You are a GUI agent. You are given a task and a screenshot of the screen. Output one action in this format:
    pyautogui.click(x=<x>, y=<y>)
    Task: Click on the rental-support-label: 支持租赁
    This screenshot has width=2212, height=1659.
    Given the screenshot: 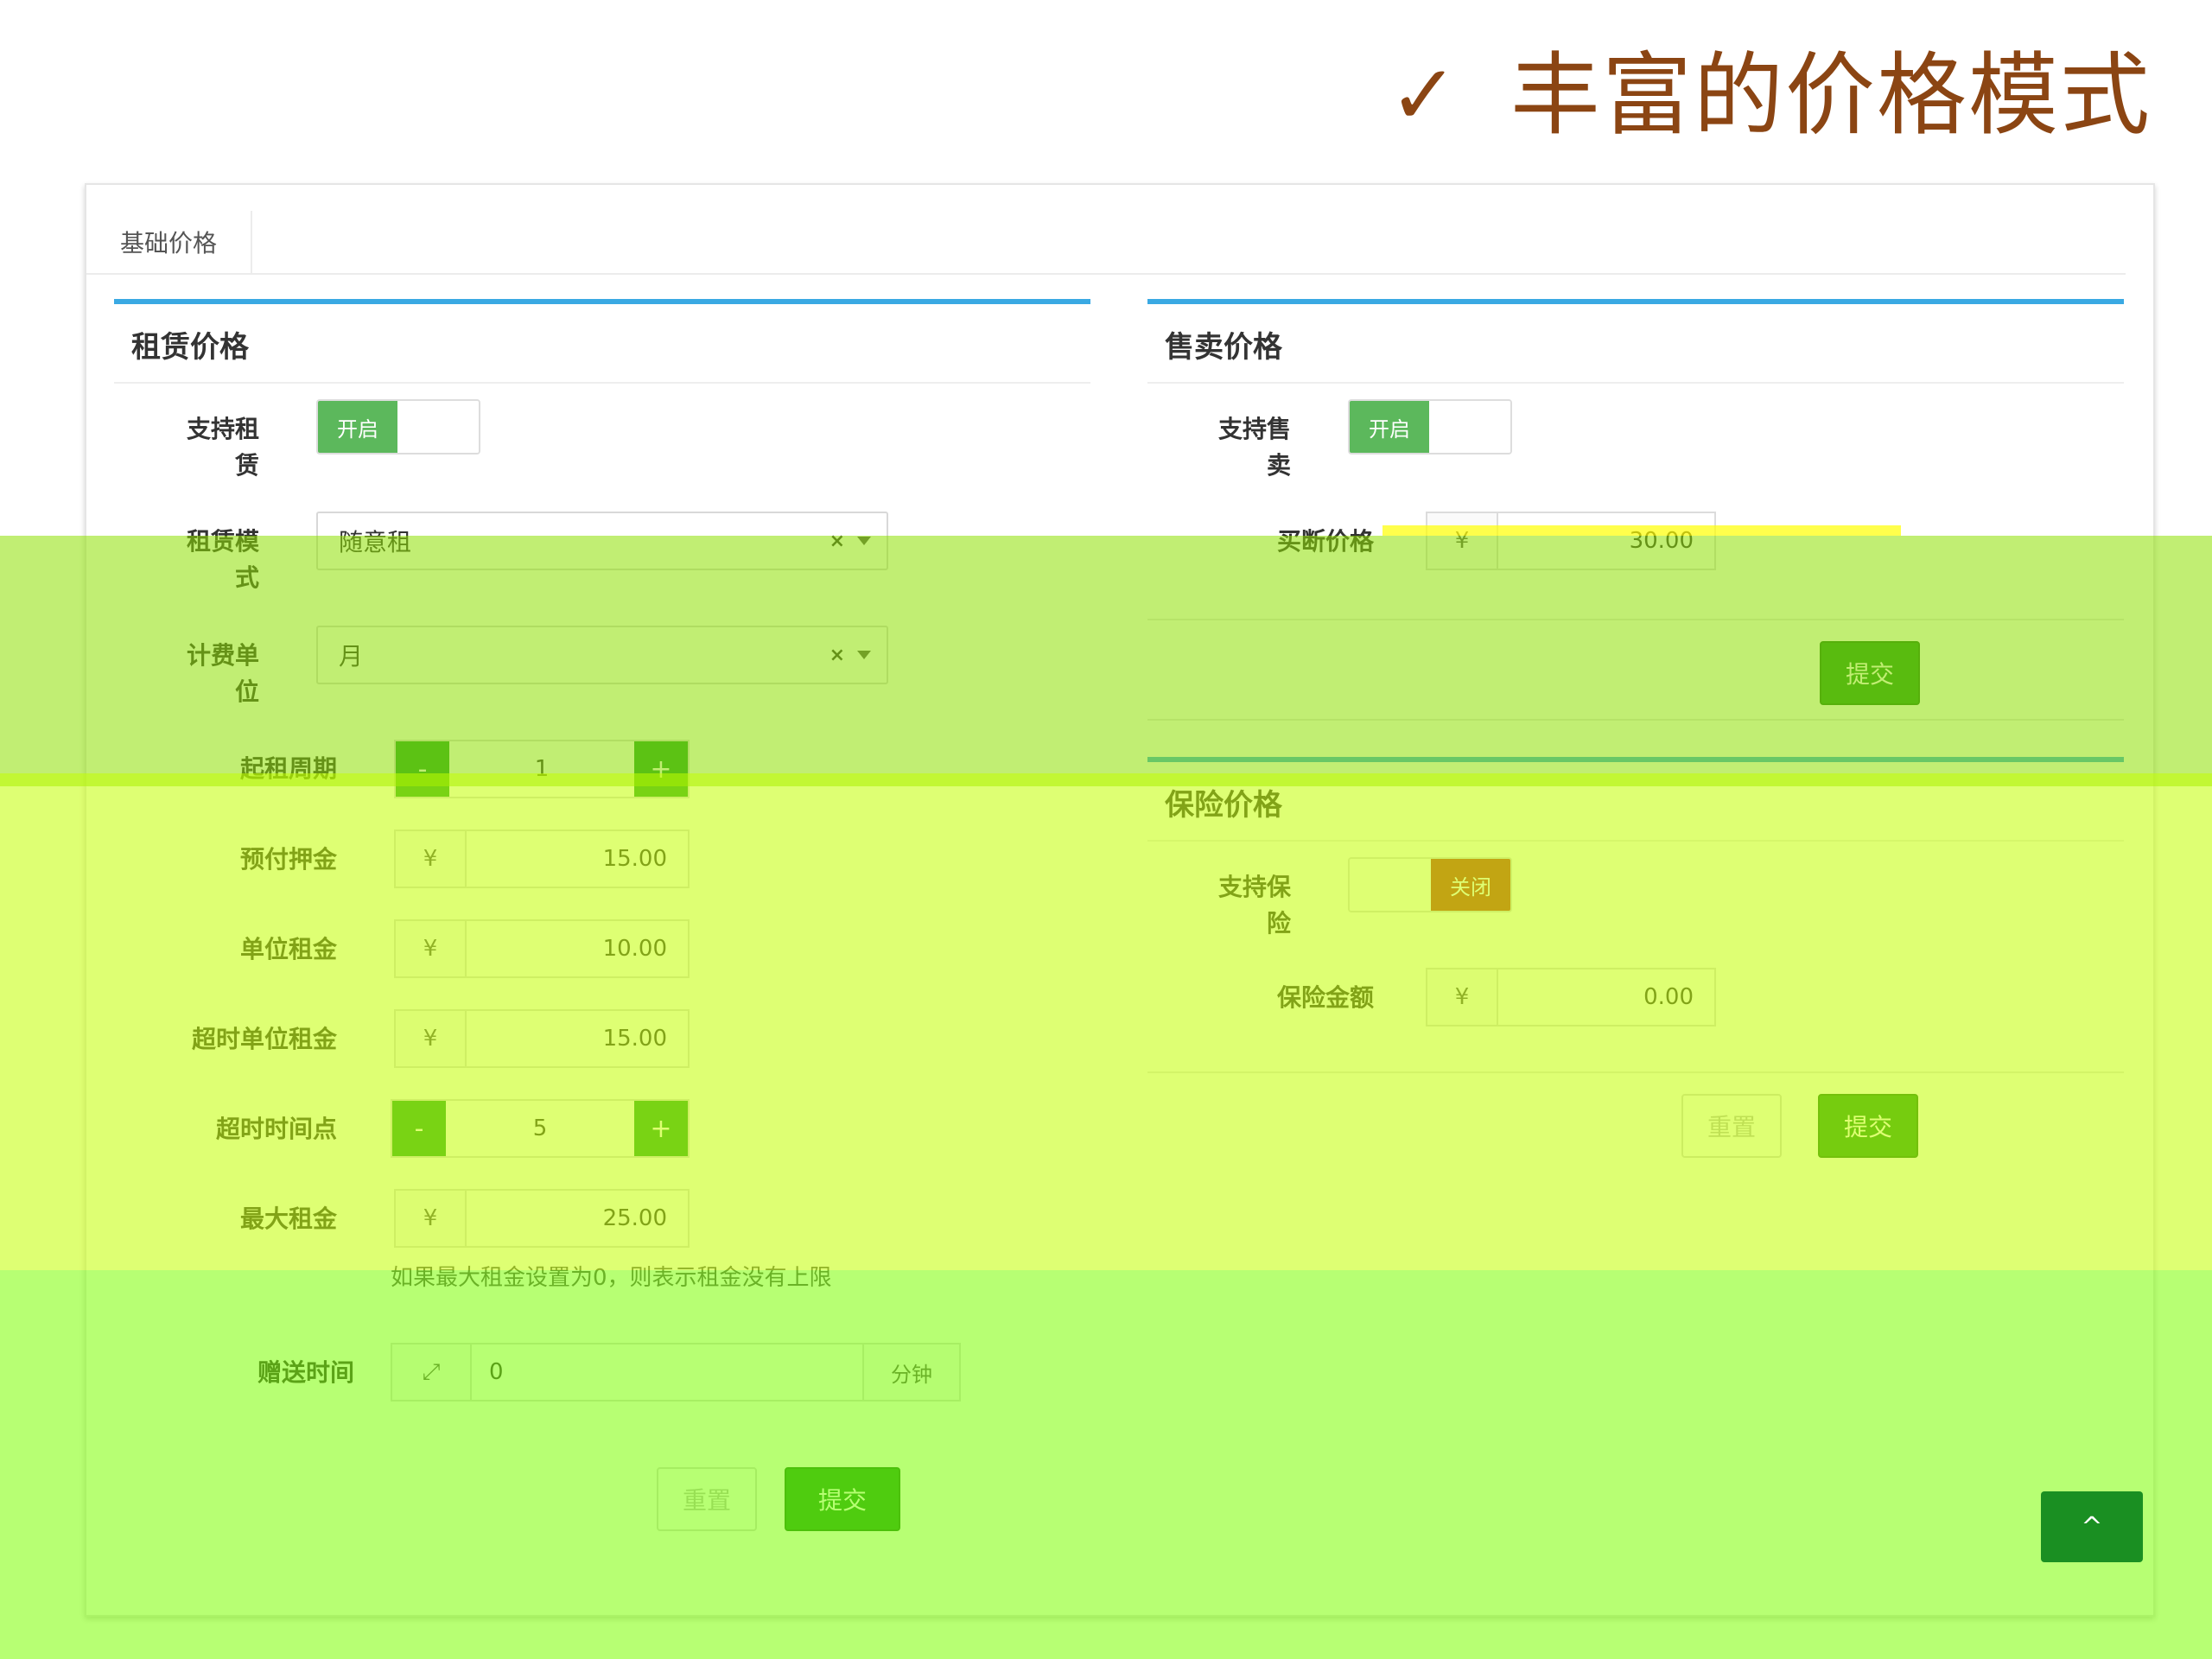 What is the action you would take?
    pyautogui.click(x=222, y=448)
    